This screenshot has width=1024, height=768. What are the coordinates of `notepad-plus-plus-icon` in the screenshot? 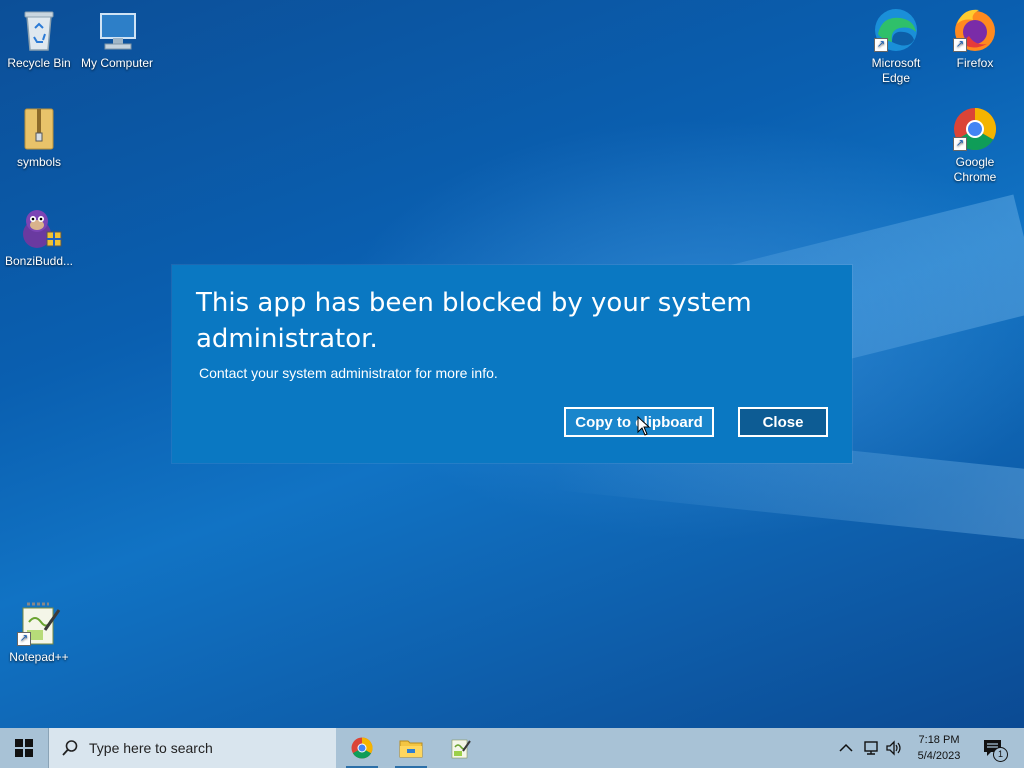 It's located at (461, 749).